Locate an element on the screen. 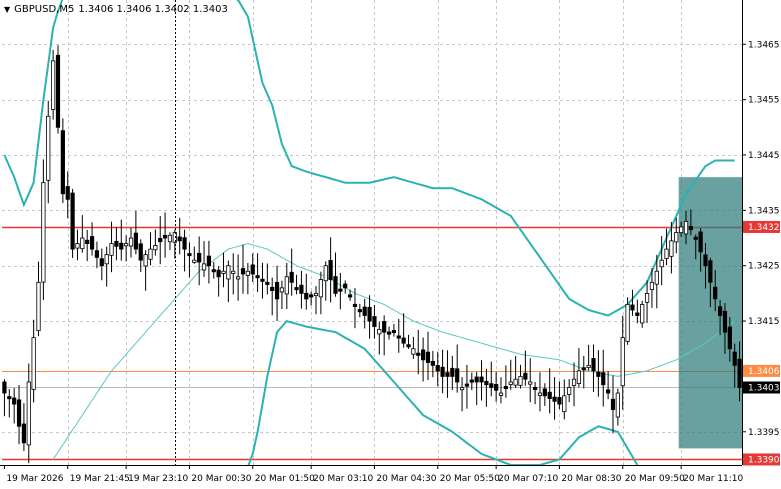  price-tick-label: 1.3395 is located at coordinates (764, 433).